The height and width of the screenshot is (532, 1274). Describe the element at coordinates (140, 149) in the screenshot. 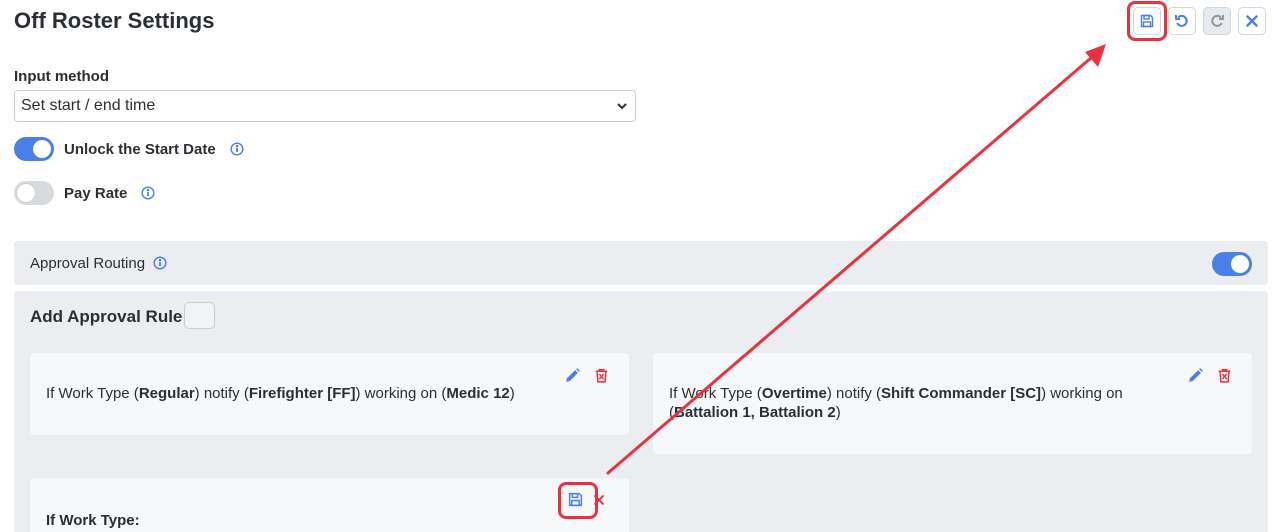

I see `unlock-start-date-label: Unlock the Start Date` at that location.